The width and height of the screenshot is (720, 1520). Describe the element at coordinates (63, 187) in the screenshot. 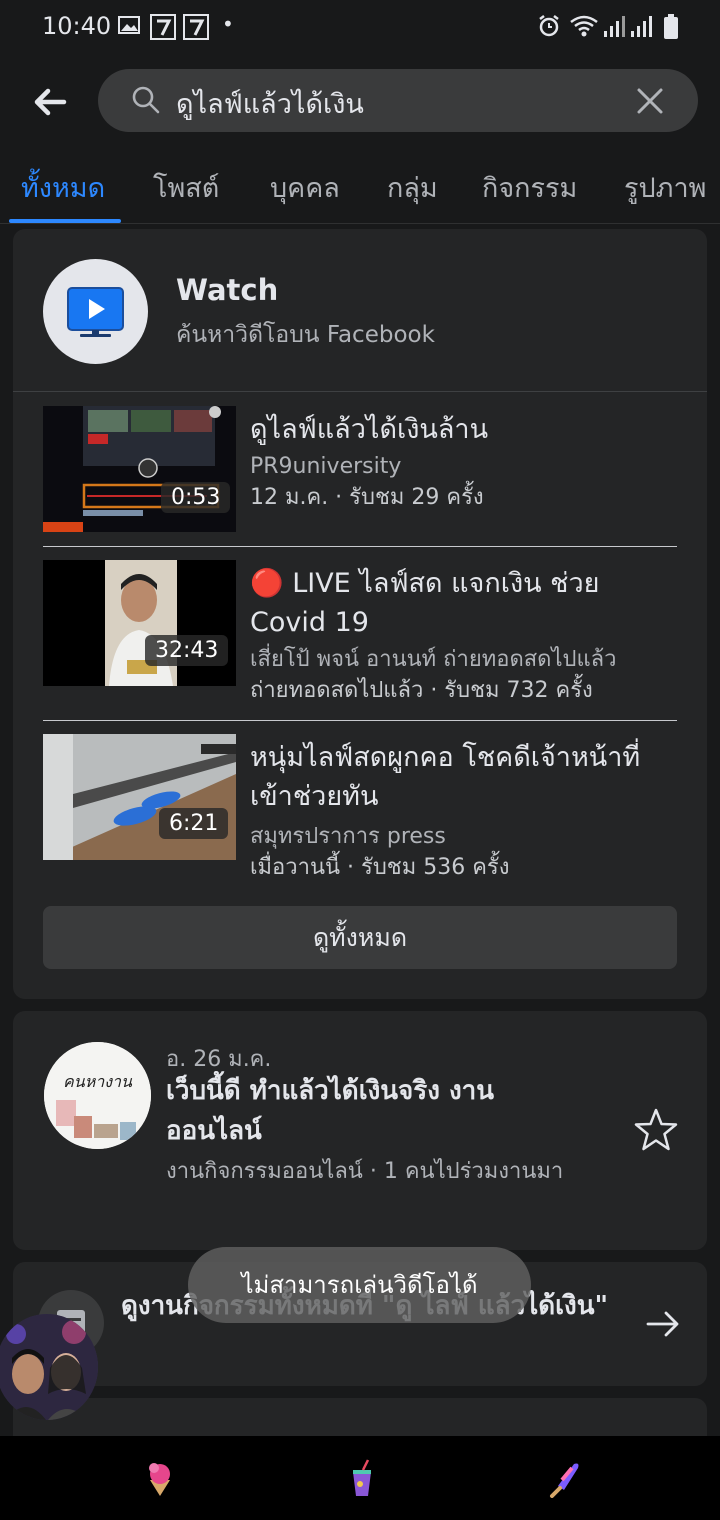

I see `tab-all: ทั้งหมด` at that location.